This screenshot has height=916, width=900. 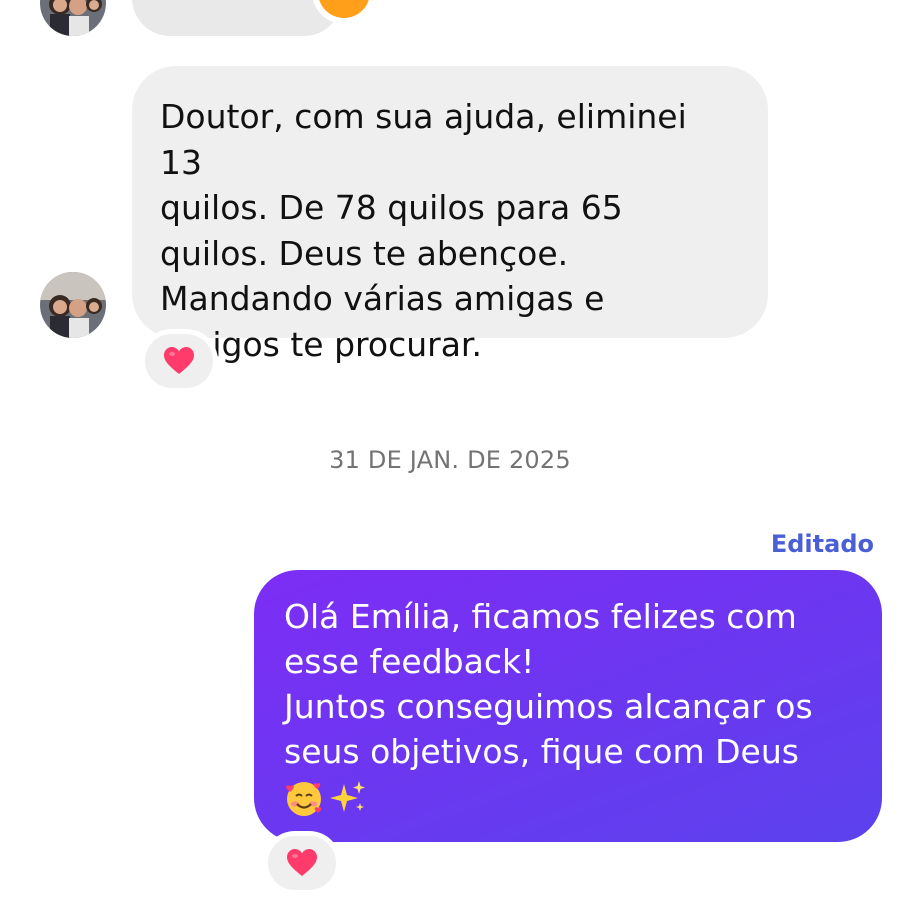 I want to click on edited-label: Editado, so click(x=822, y=544).